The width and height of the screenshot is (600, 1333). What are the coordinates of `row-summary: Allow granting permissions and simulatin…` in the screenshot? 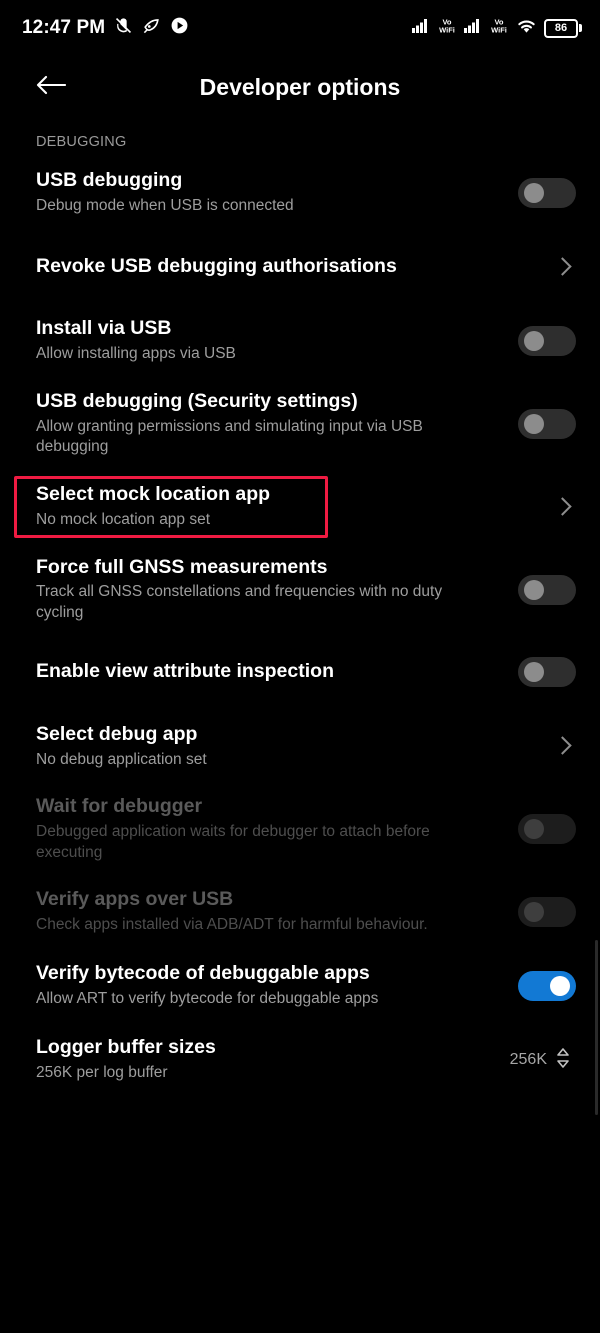 It's located at (229, 436).